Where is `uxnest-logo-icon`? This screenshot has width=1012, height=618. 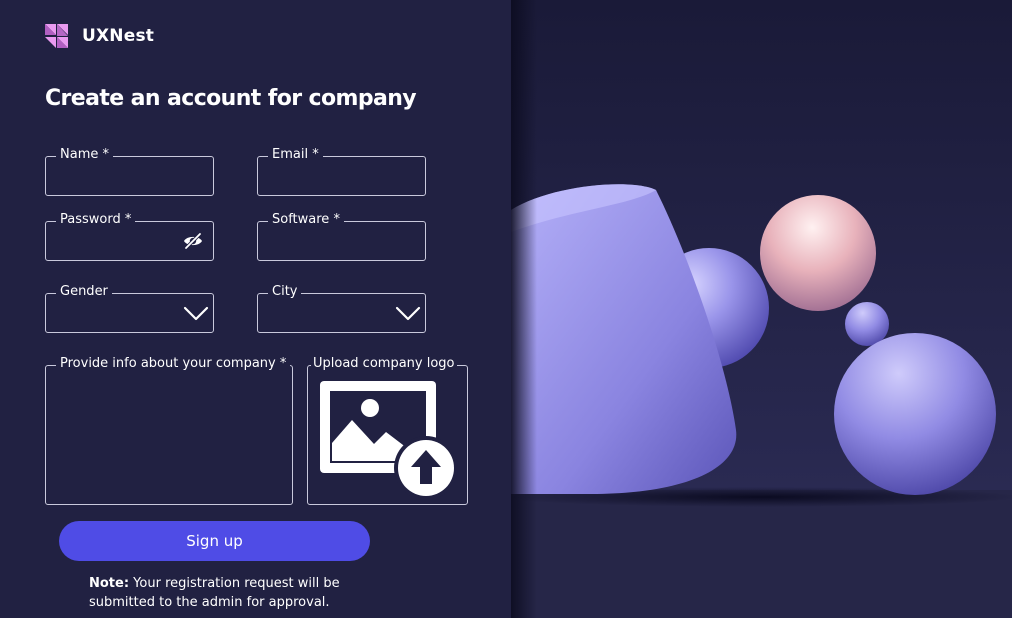
uxnest-logo-icon is located at coordinates (56, 36).